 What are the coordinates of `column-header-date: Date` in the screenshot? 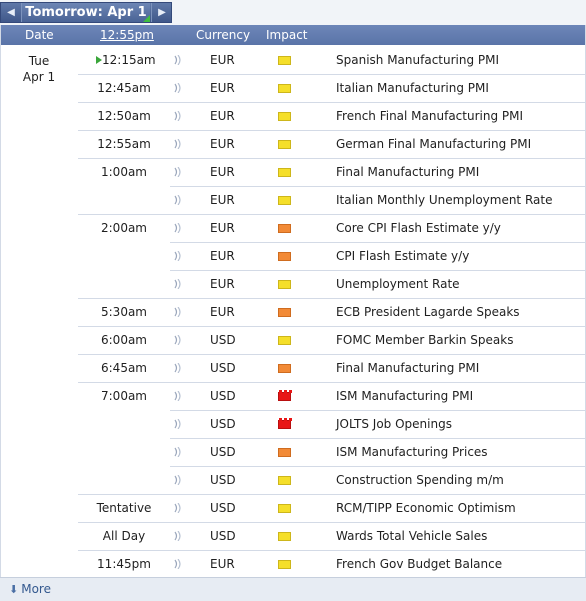 It's located at (39, 35).